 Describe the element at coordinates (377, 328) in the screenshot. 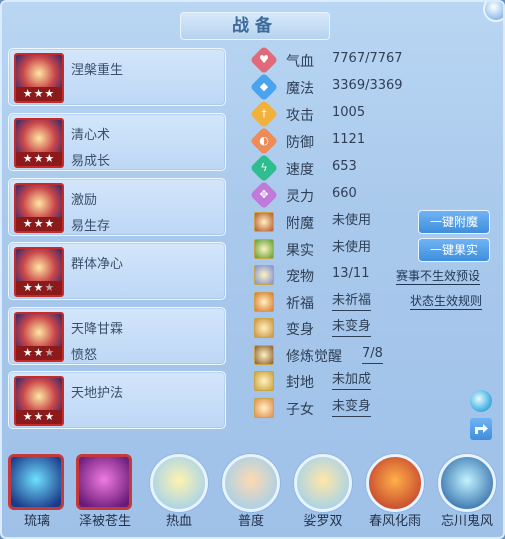

I see `status-row: 变身 未变身` at that location.